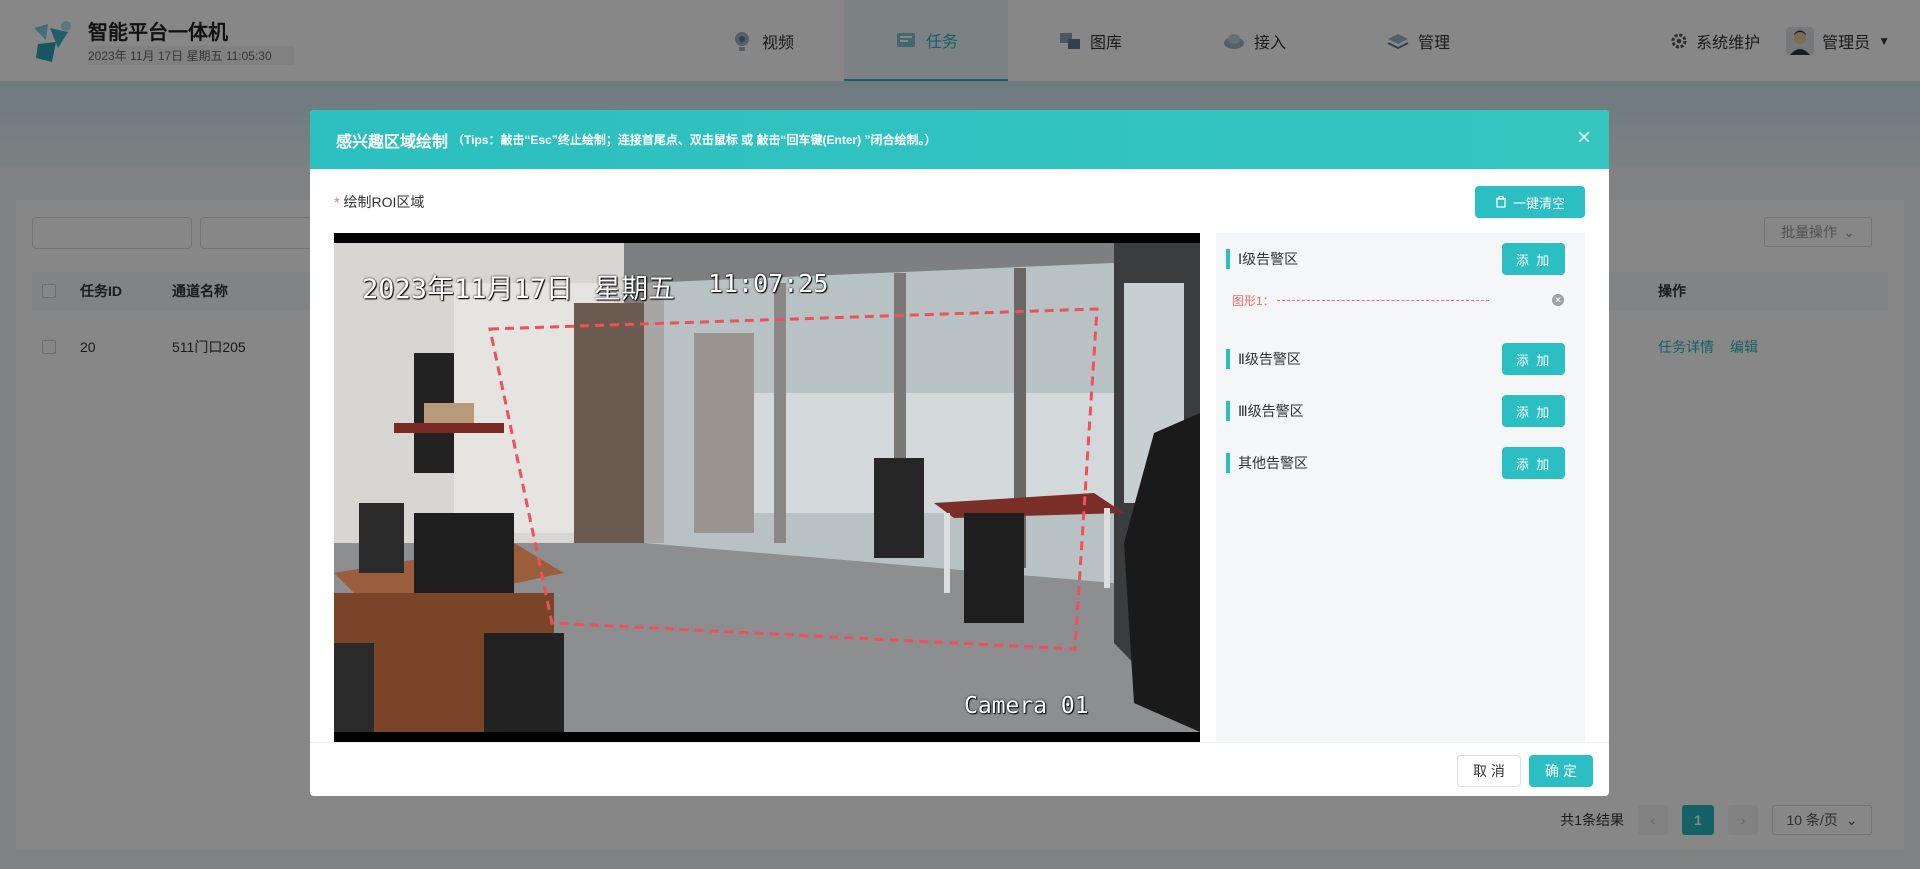 Image resolution: width=1920 pixels, height=869 pixels. I want to click on shape-item: 图形1： ✕, so click(1402, 300).